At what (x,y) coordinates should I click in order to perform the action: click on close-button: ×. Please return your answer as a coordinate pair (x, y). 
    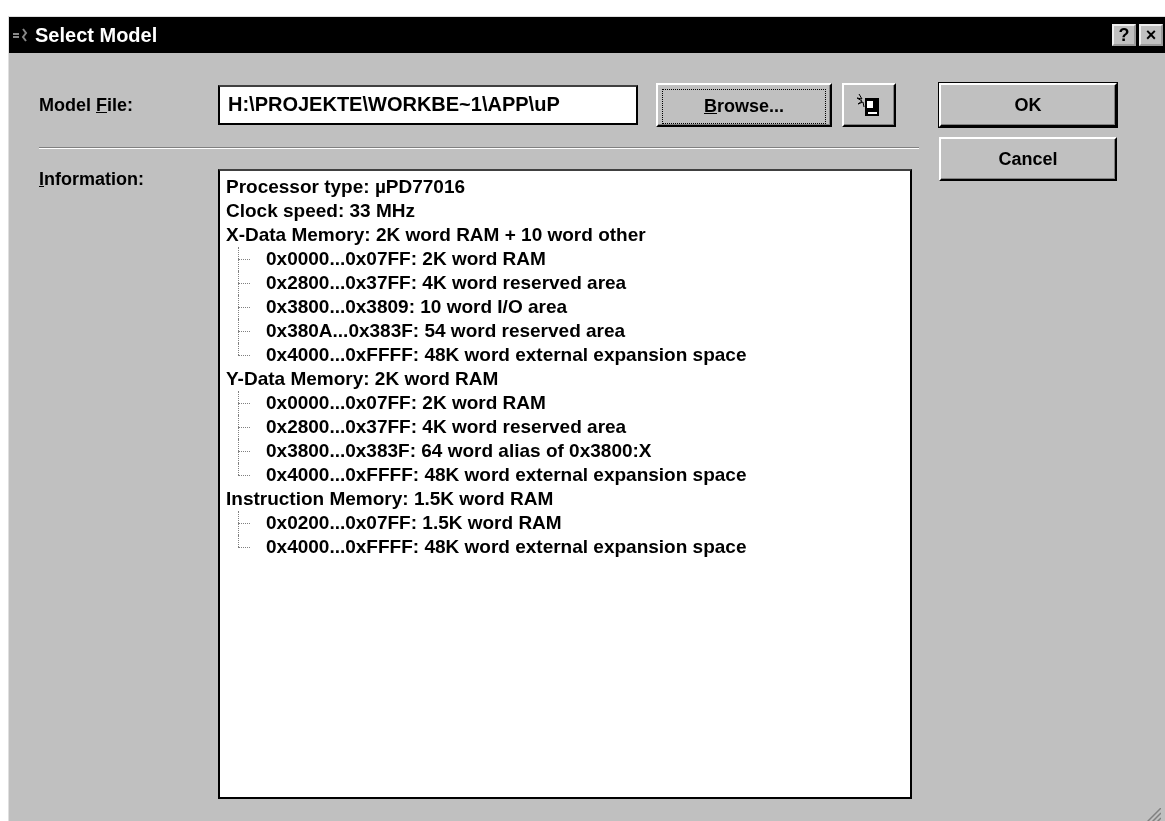
    Looking at the image, I should click on (1151, 35).